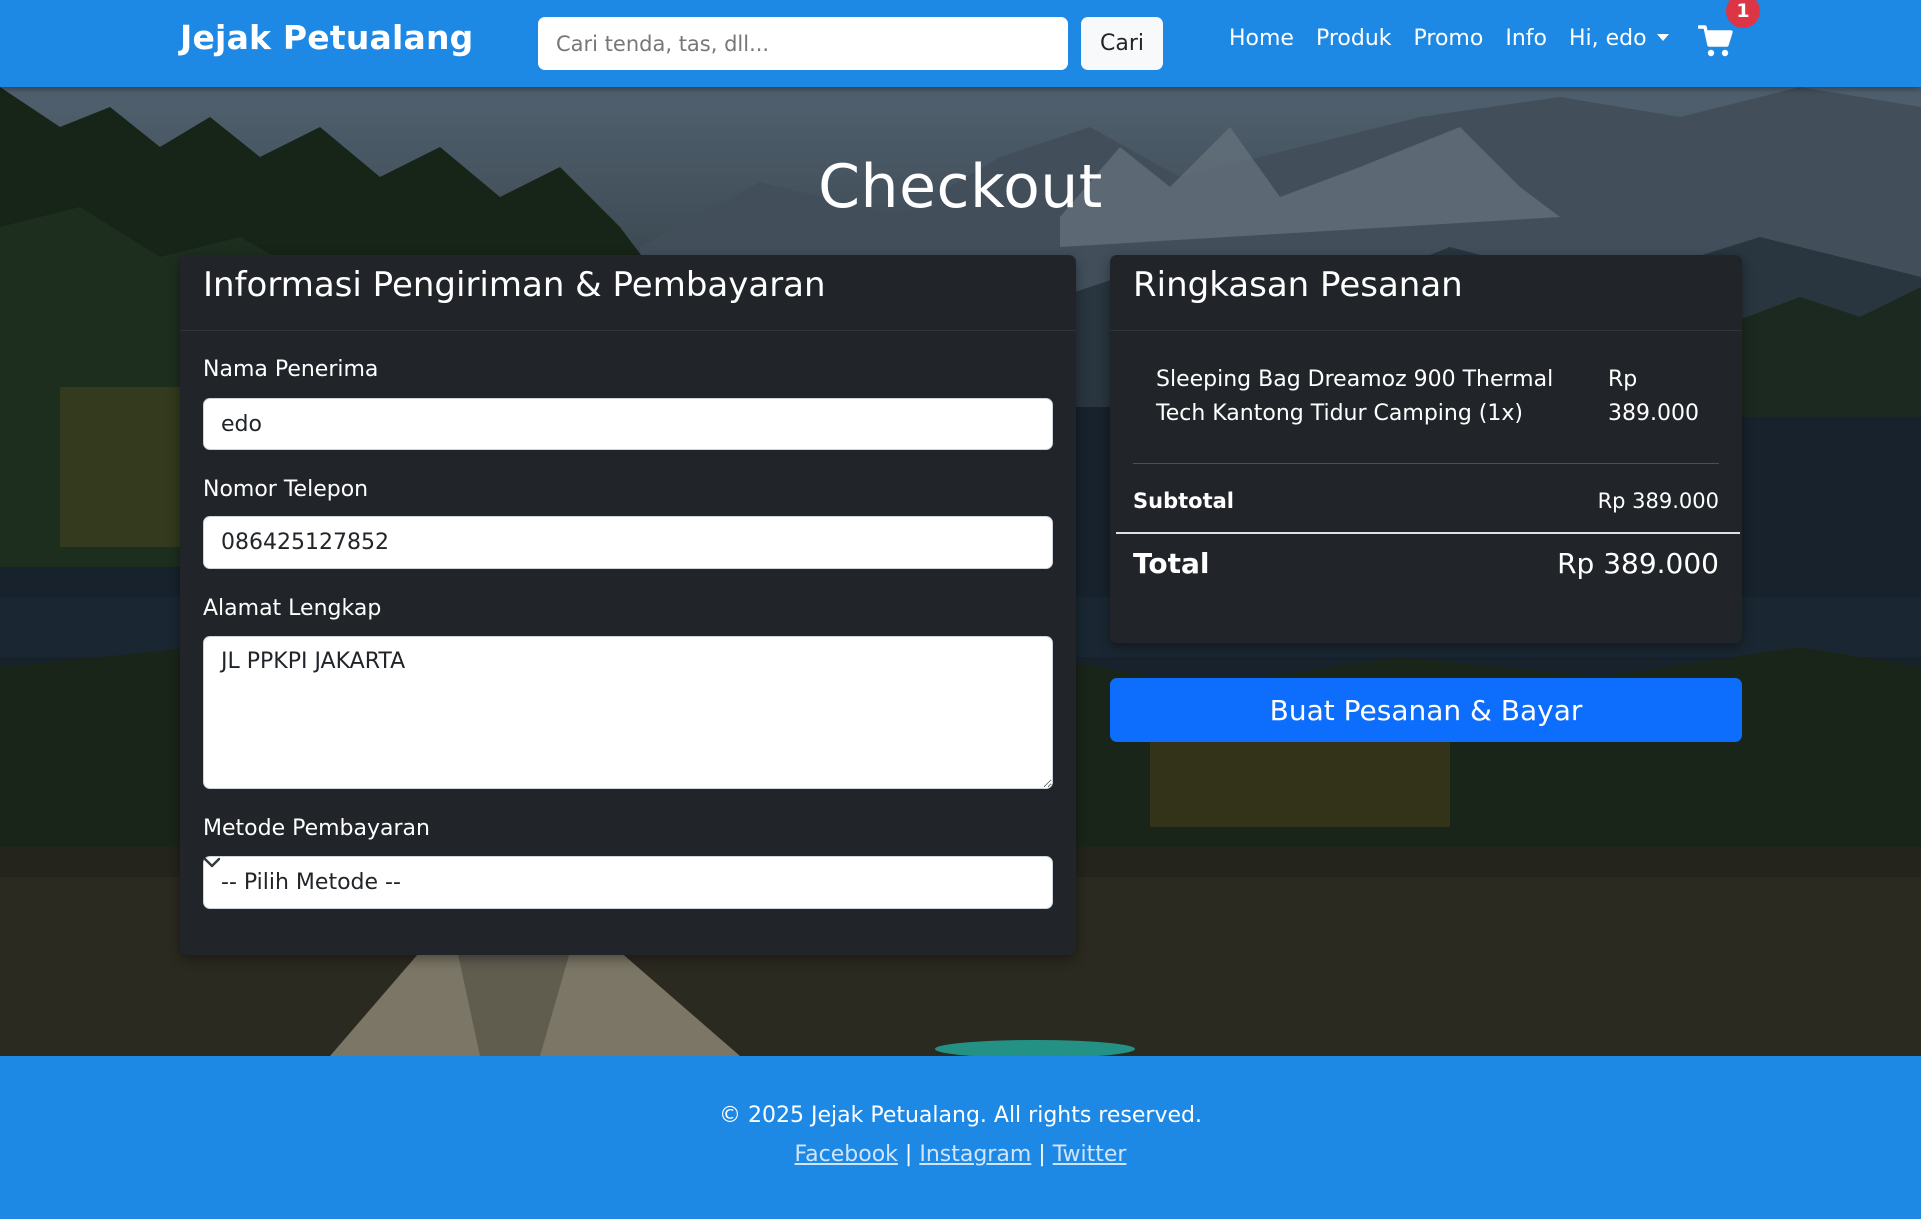  What do you see at coordinates (1526, 38) in the screenshot?
I see `nav-link-info: Info` at bounding box center [1526, 38].